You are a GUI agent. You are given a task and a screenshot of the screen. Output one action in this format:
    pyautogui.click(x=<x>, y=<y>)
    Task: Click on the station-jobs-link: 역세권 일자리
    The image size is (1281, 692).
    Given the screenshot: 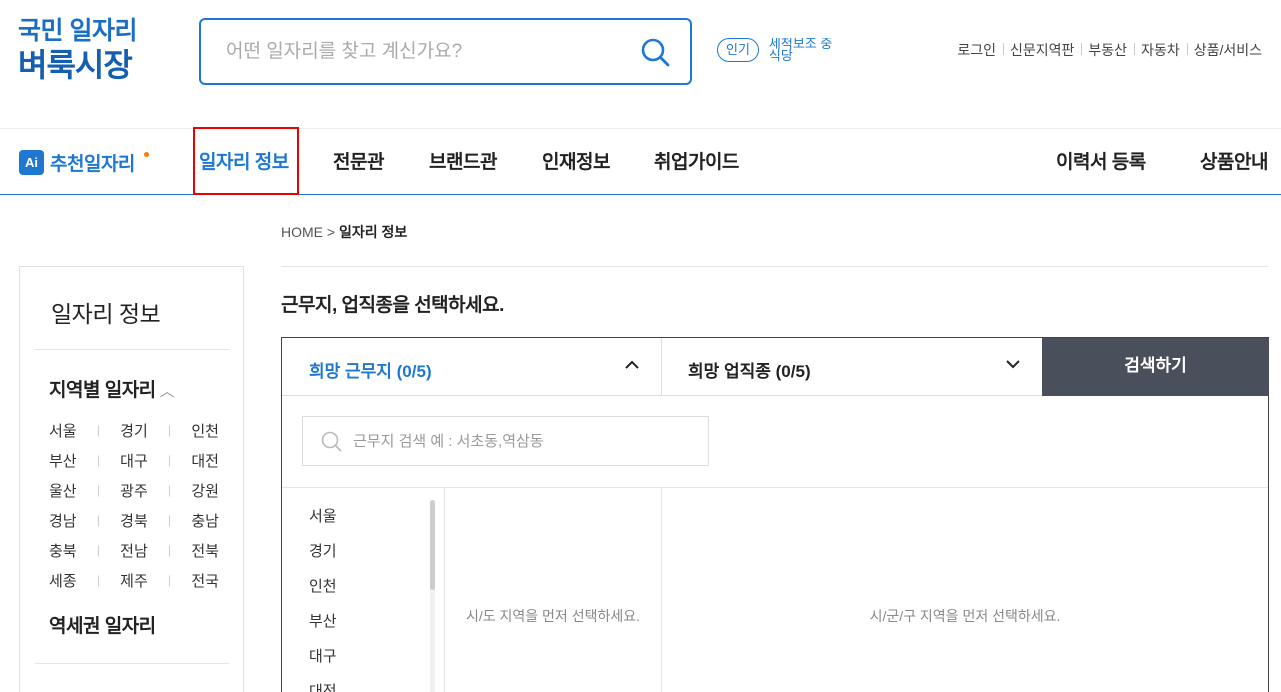 What is the action you would take?
    pyautogui.click(x=102, y=624)
    